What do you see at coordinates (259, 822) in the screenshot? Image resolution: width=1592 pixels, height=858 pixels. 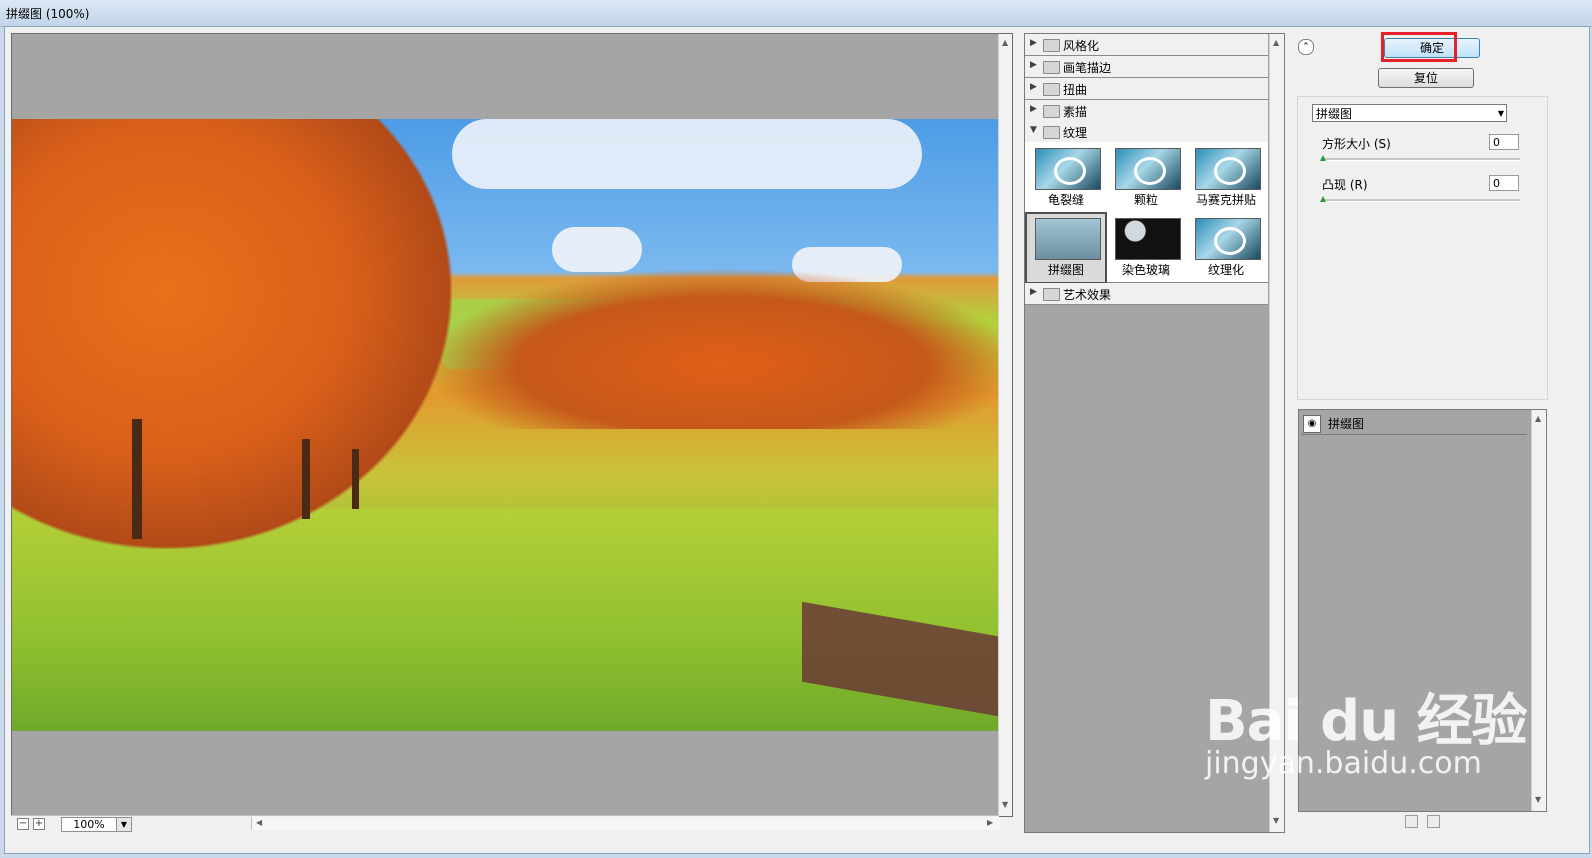 I see `scroll-left-icon: ◀` at bounding box center [259, 822].